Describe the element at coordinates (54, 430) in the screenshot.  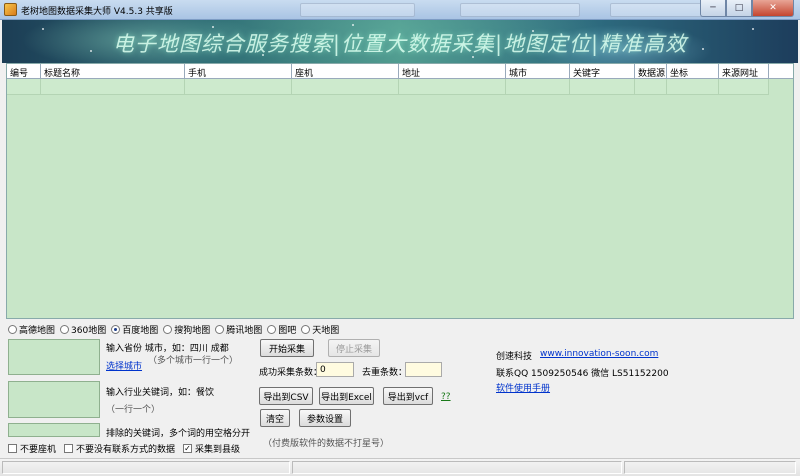
I see `exclude-textarea` at that location.